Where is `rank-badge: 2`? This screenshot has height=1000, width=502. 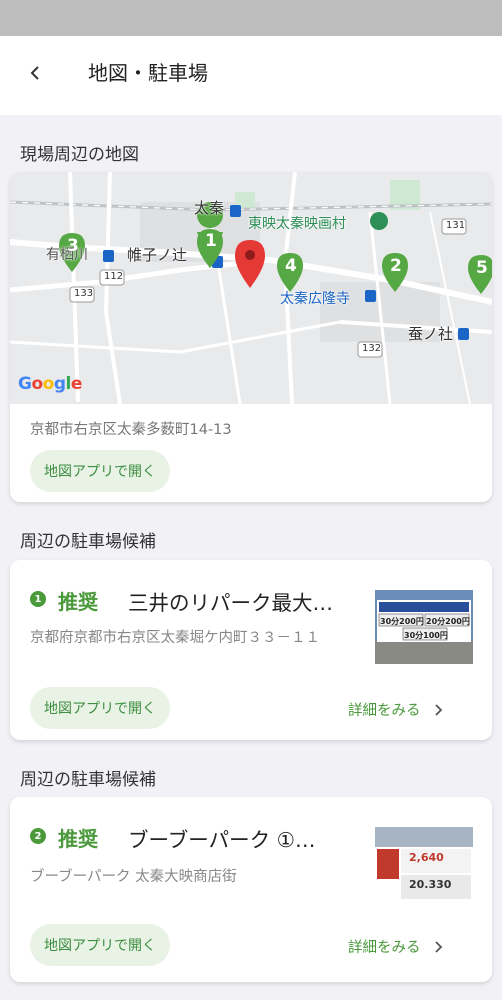
rank-badge: 2 is located at coordinates (38, 836).